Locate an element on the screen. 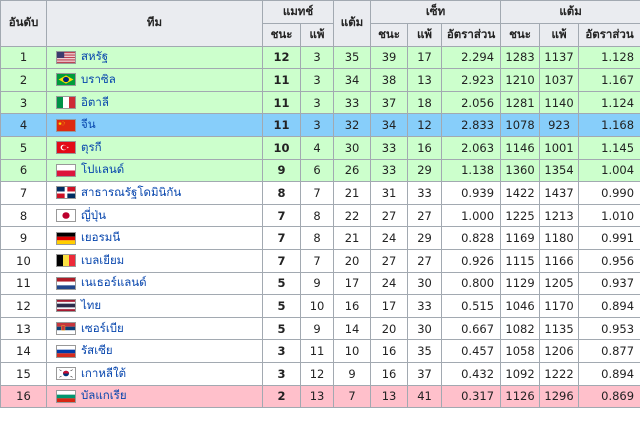 The height and width of the screenshot is (425, 640). matches-won-cell: 11 is located at coordinates (281, 80).